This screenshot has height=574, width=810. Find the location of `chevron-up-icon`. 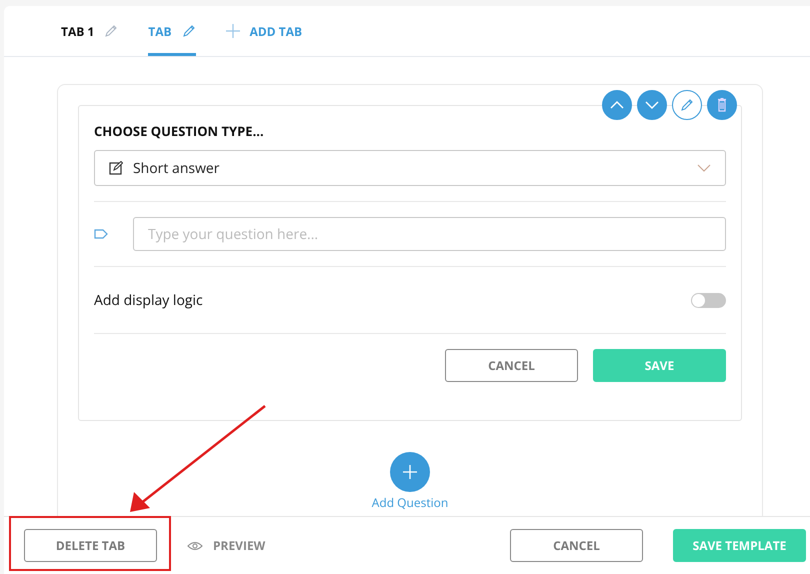

chevron-up-icon is located at coordinates (617, 105).